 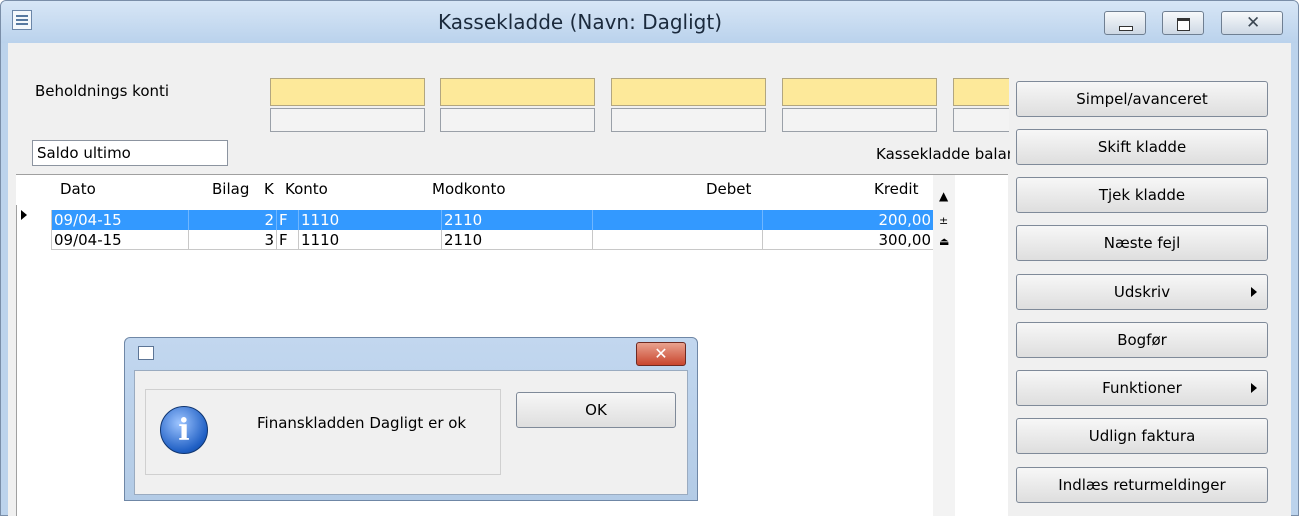 What do you see at coordinates (184, 430) in the screenshot?
I see `info-icon: i` at bounding box center [184, 430].